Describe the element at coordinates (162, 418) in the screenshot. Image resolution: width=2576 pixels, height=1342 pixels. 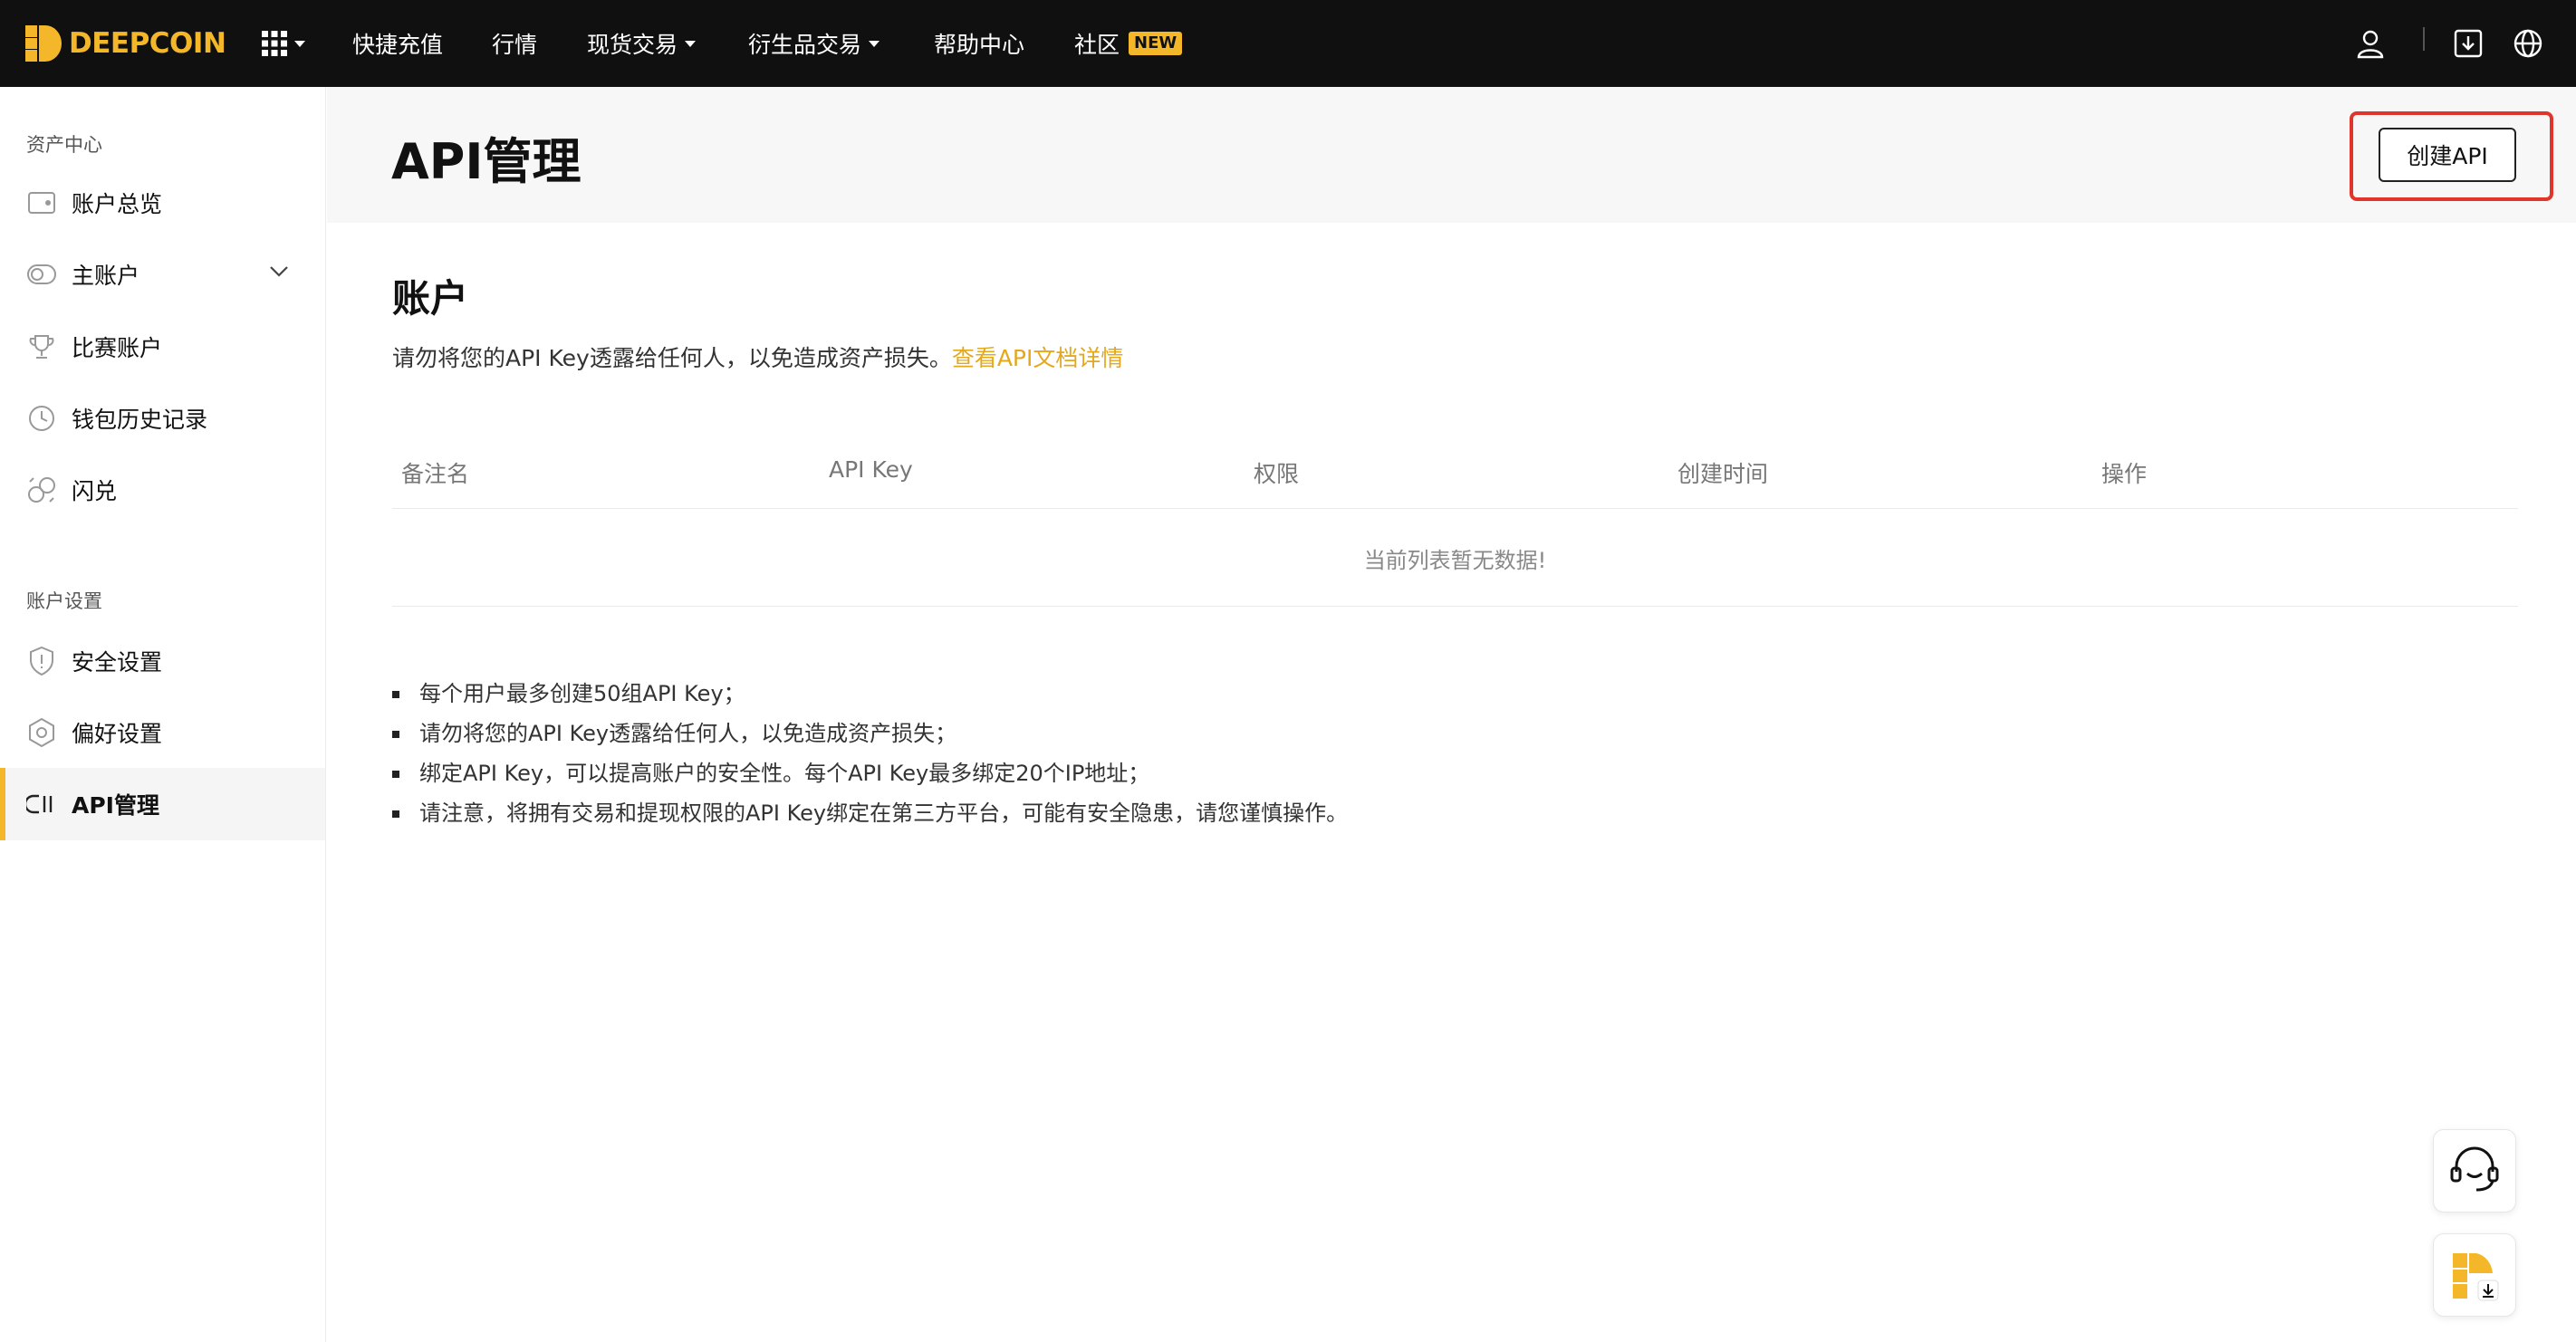
I see `sidebar-item-wallet-history: 钱包历史记录` at that location.